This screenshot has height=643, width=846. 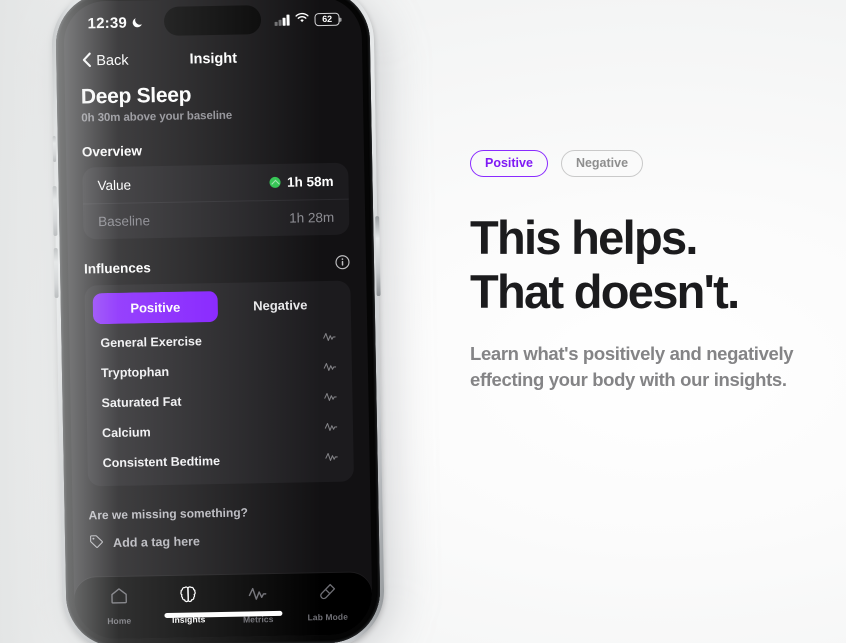 I want to click on insight-subtitle: 0h 30m above your baseline, so click(x=157, y=117).